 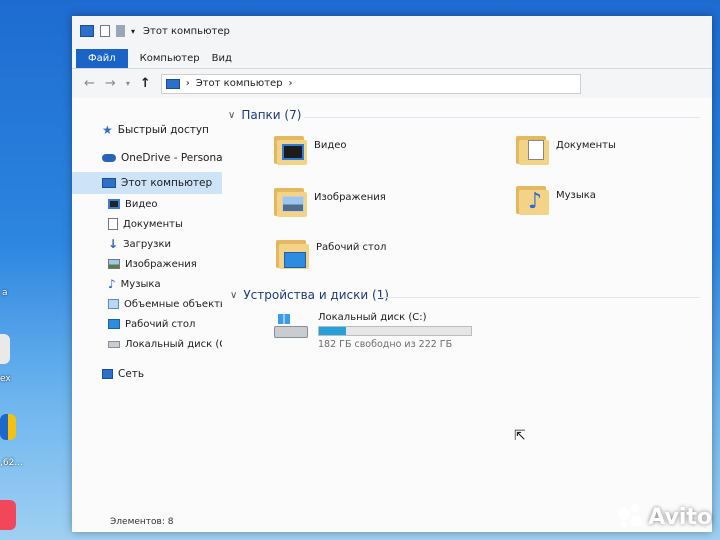 What do you see at coordinates (109, 158) in the screenshot?
I see `cloud-icon` at bounding box center [109, 158].